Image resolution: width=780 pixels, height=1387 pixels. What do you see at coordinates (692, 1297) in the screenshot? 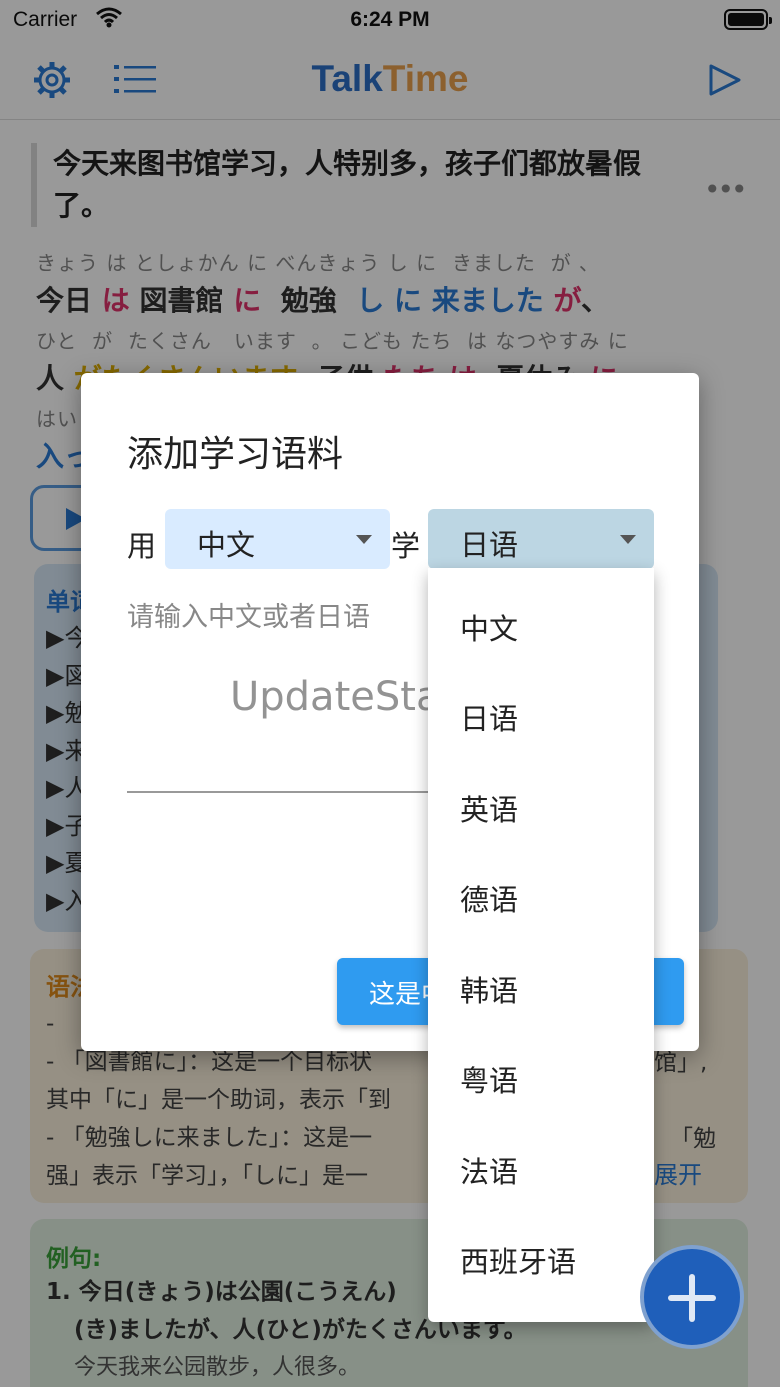
I see `add-button` at bounding box center [692, 1297].